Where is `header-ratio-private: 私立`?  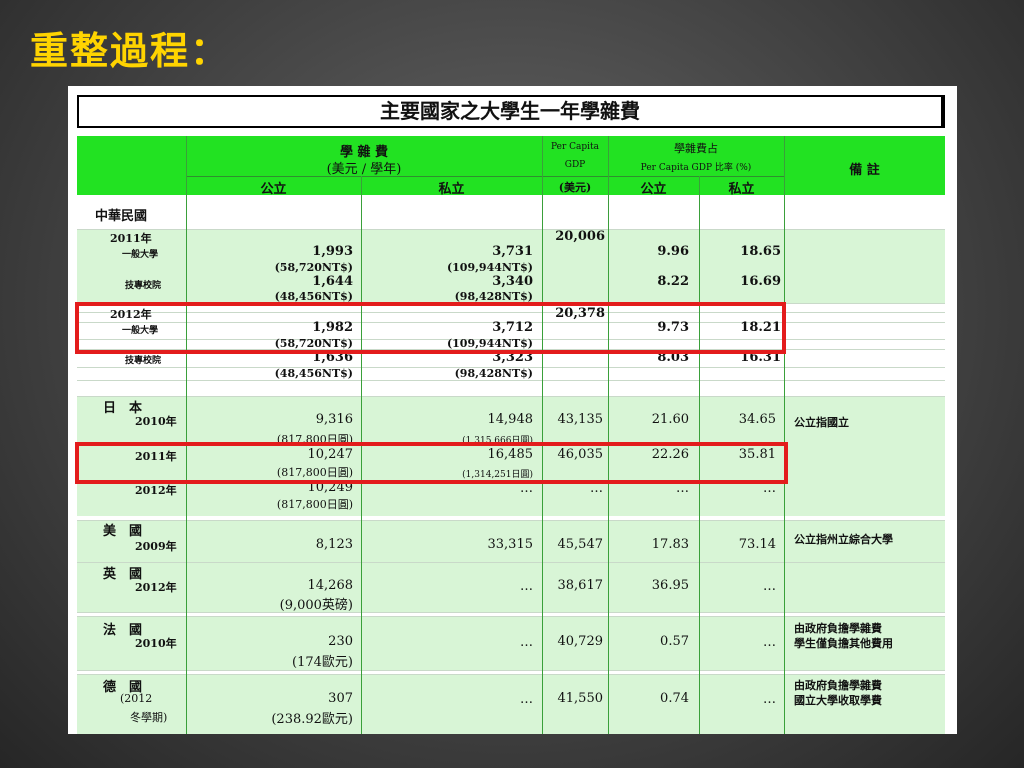 header-ratio-private: 私立 is located at coordinates (741, 189).